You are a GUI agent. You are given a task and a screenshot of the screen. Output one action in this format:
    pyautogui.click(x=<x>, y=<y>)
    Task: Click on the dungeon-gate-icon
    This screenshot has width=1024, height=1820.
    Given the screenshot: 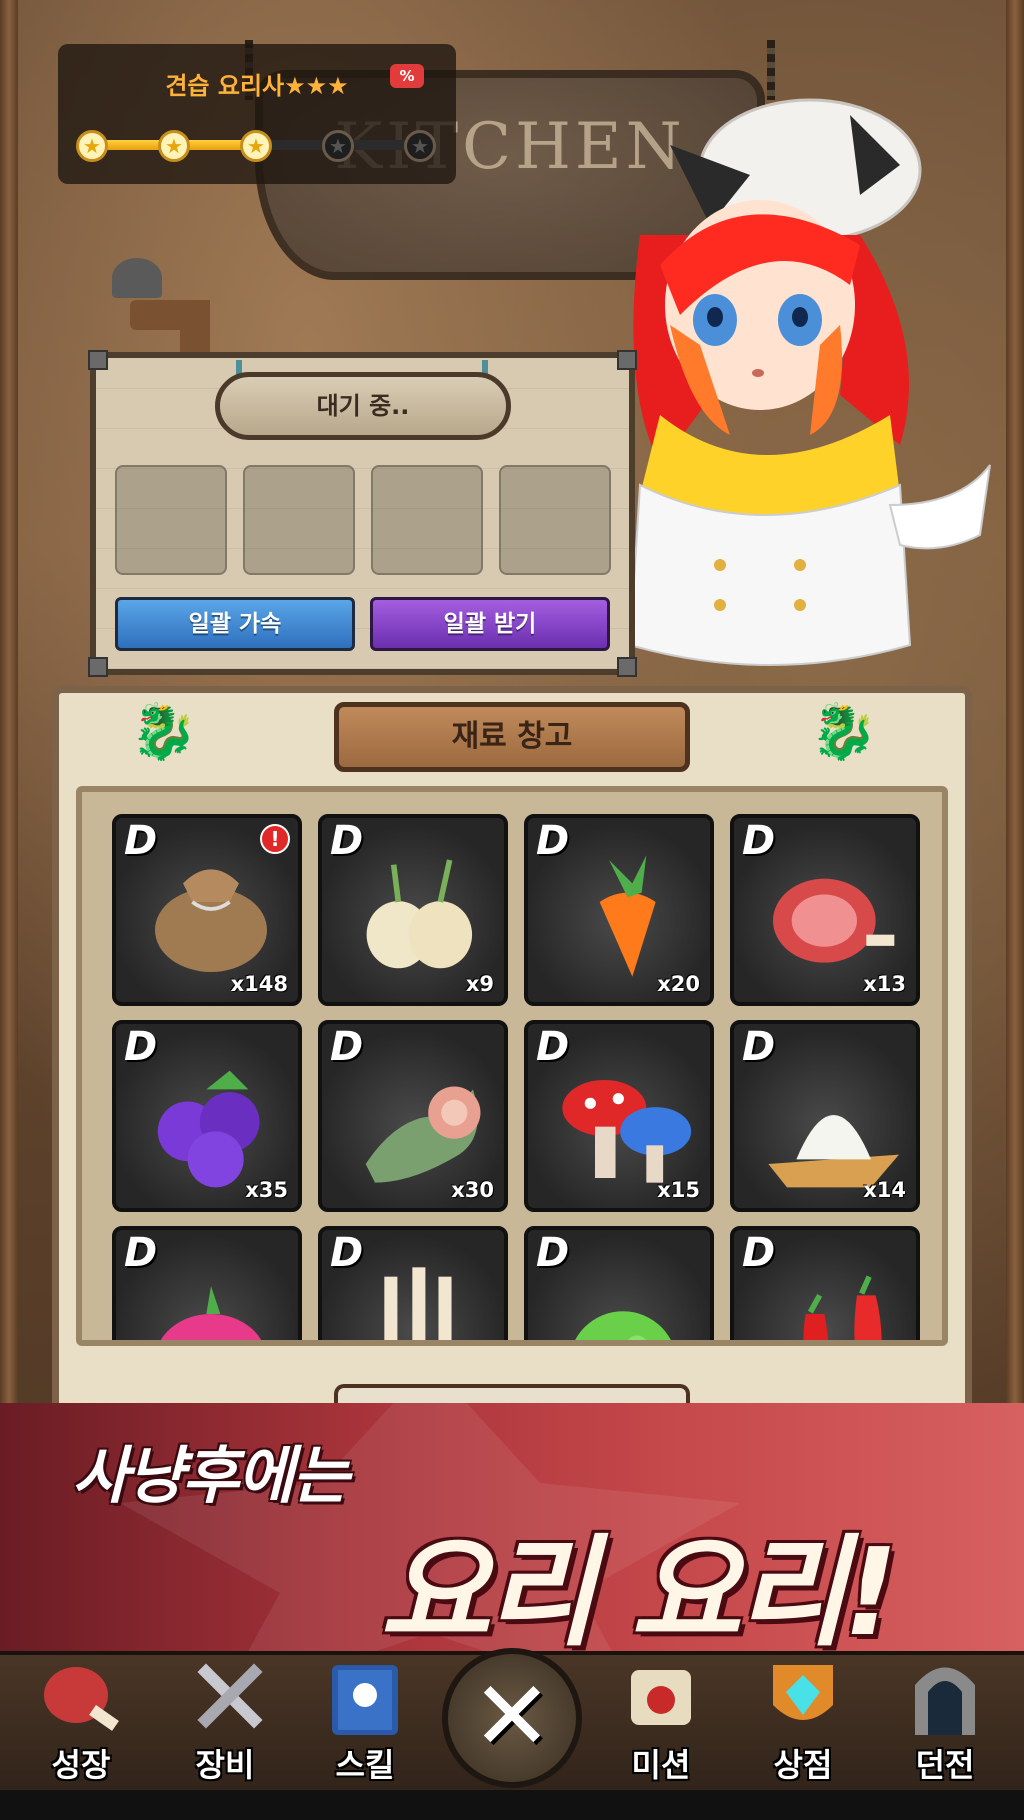 What is the action you would take?
    pyautogui.click(x=945, y=1701)
    